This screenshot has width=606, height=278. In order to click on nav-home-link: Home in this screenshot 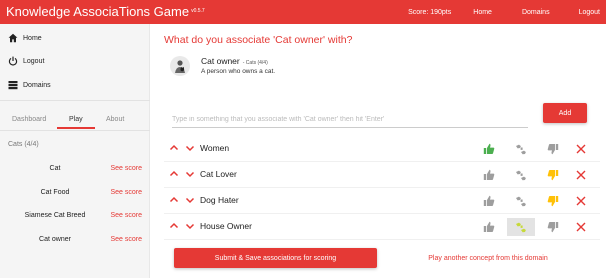, I will do `click(482, 12)`.